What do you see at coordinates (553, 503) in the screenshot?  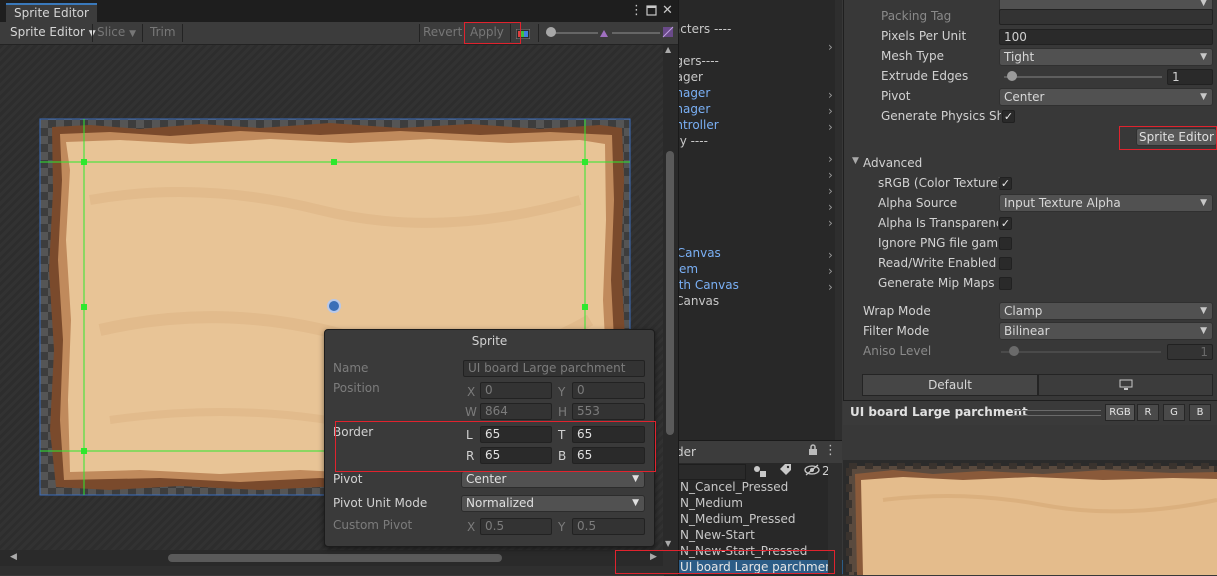 I see `pivot-unit-mode-dropdown: Normalized ▼` at bounding box center [553, 503].